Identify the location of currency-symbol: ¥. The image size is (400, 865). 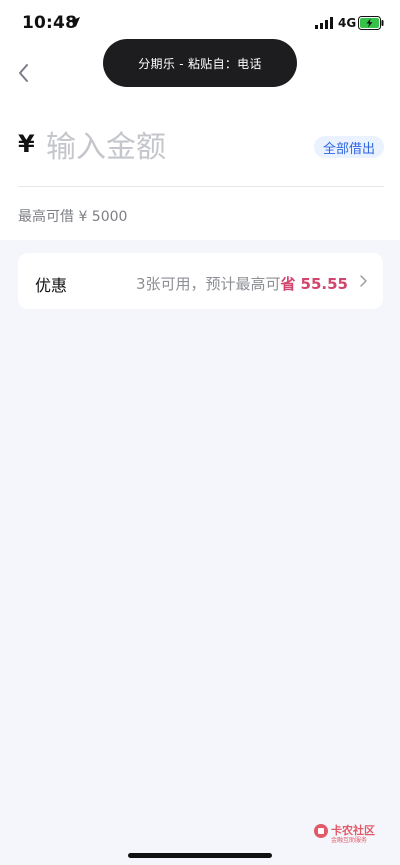
(26, 144).